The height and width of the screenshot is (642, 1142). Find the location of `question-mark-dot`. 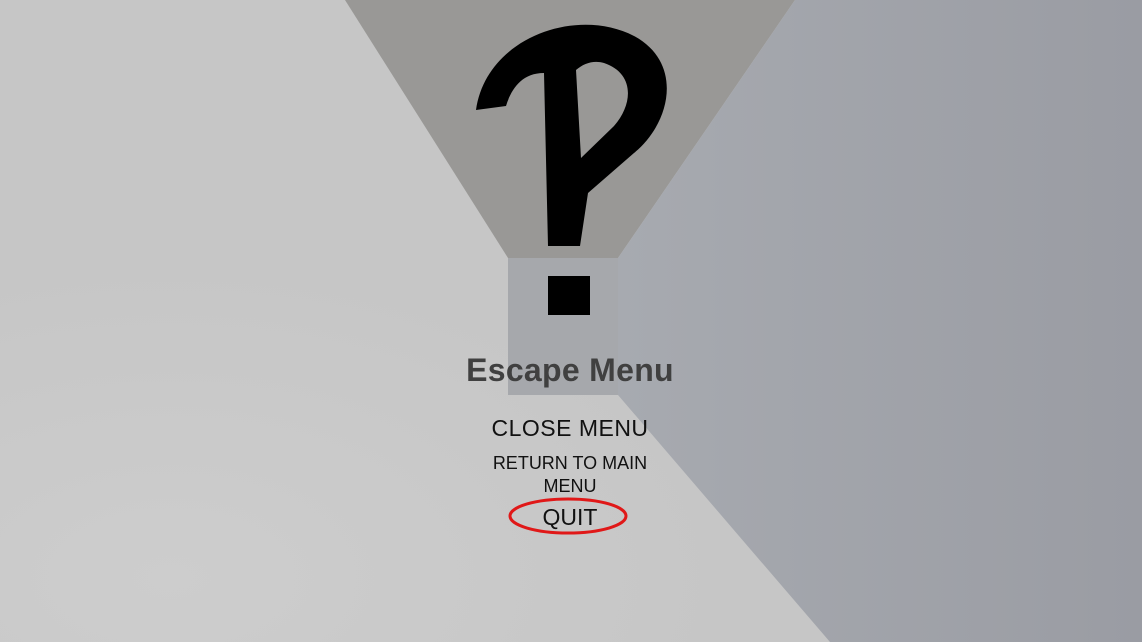

question-mark-dot is located at coordinates (569, 295).